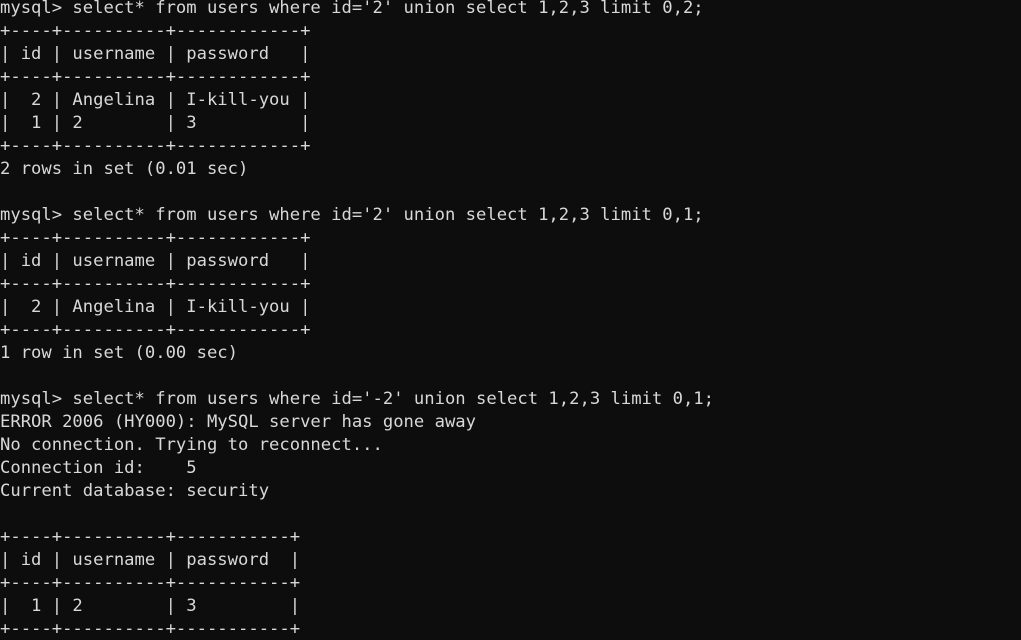 This screenshot has width=1021, height=640. I want to click on terminal-line-connection-id: Connection id: 5, so click(98, 468).